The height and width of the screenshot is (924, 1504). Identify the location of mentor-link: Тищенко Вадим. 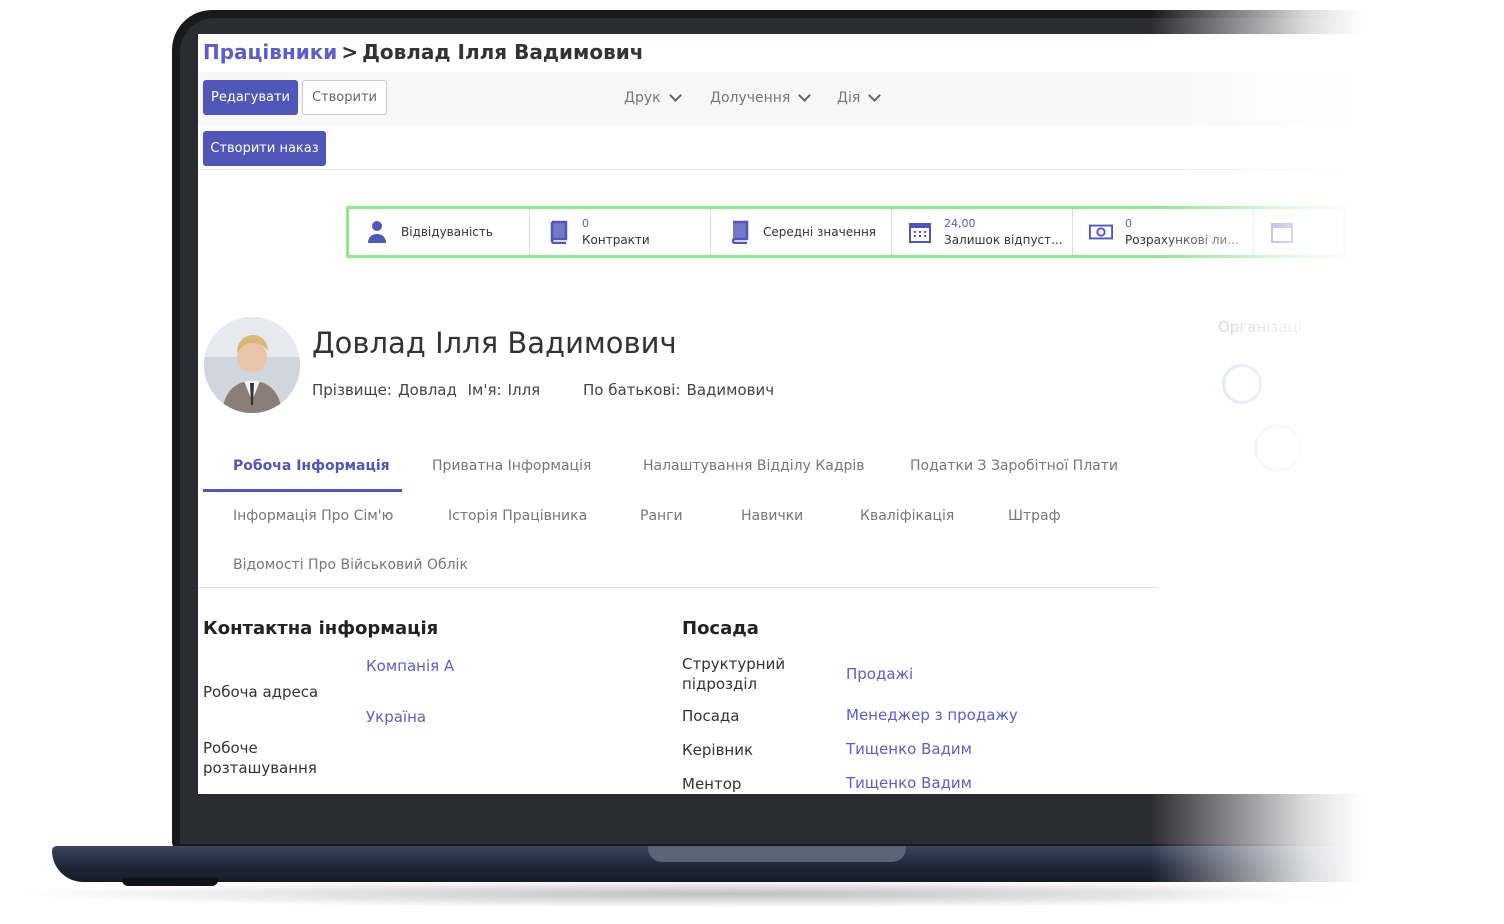
(909, 783).